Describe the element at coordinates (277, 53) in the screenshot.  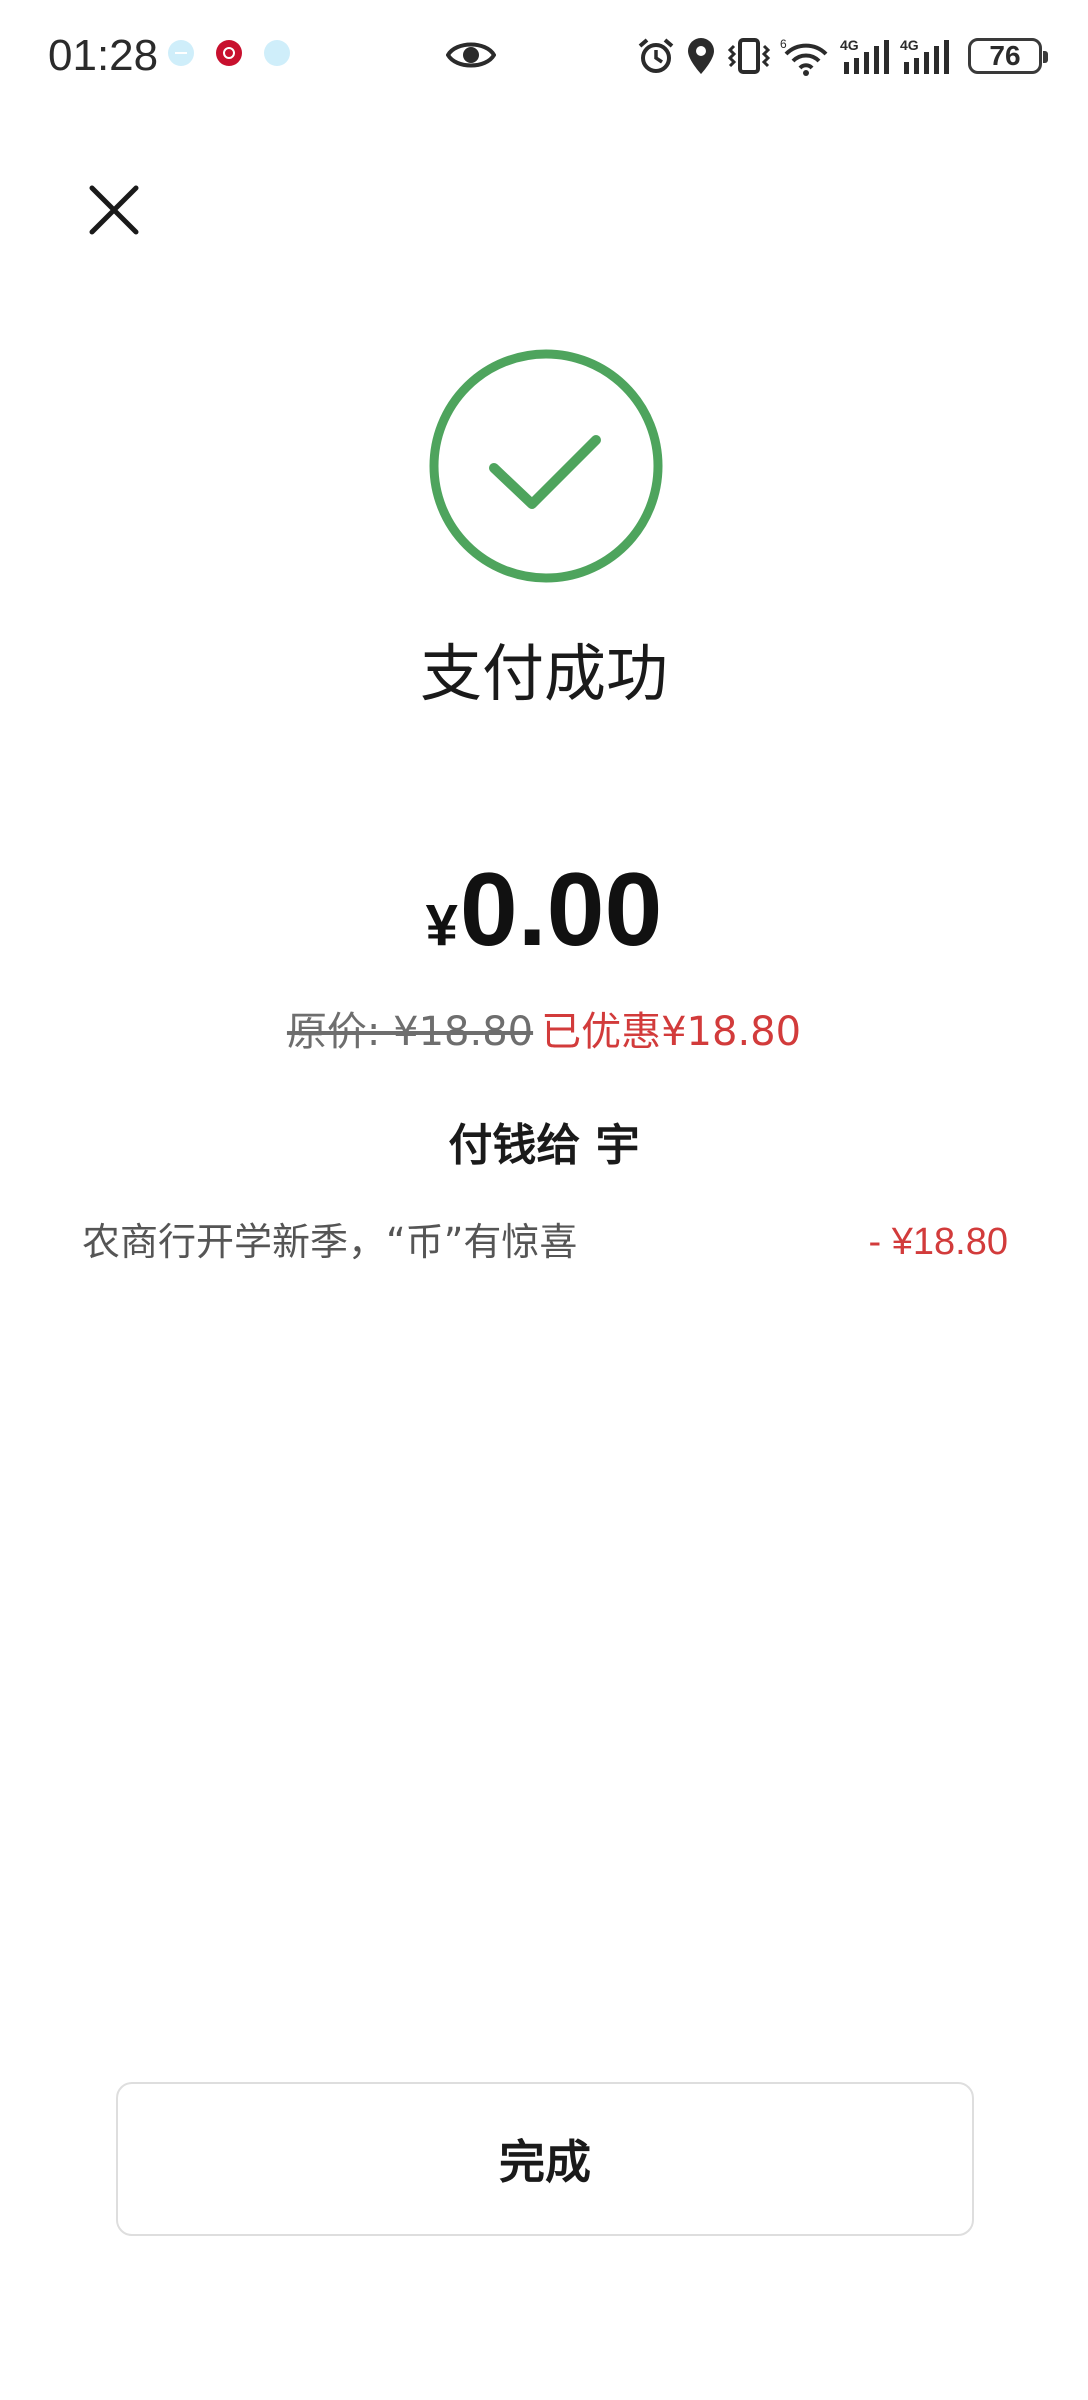
I see `globe-icon` at that location.